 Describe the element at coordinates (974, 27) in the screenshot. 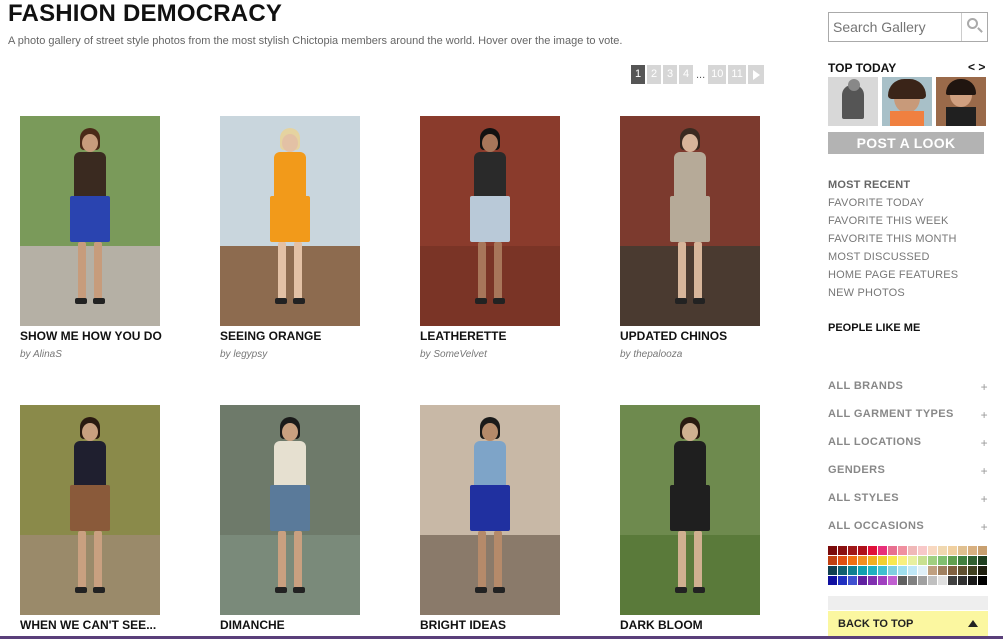

I see `search-button` at that location.